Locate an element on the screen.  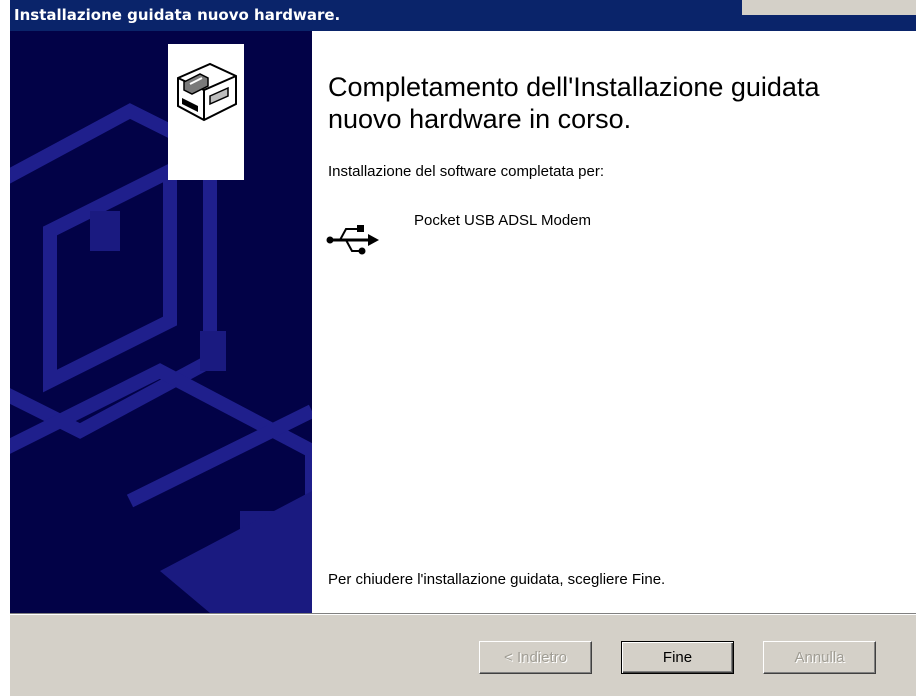
device-name: Pocket USB ADSL Modem is located at coordinates (503, 220).